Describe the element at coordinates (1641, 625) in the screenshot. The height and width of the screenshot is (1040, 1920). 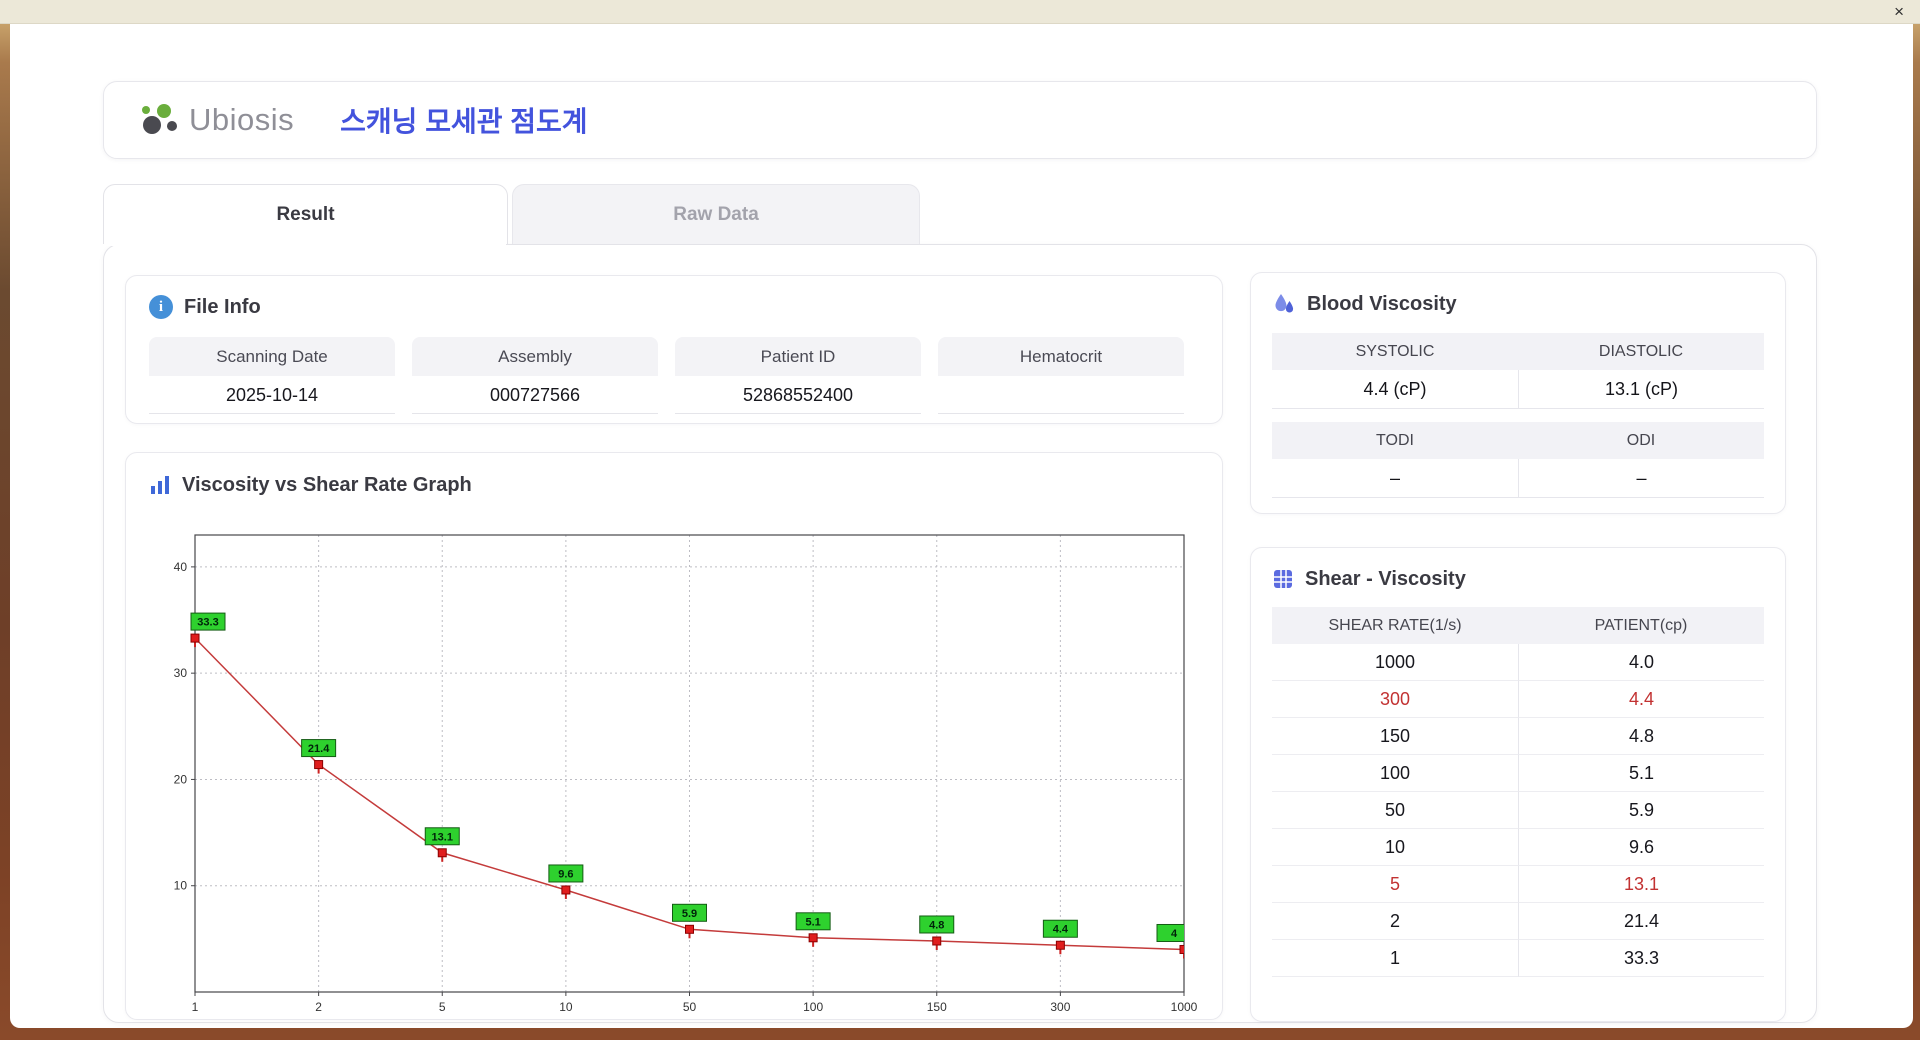
I see `patient-column-header: PATIENT(cp)` at that location.